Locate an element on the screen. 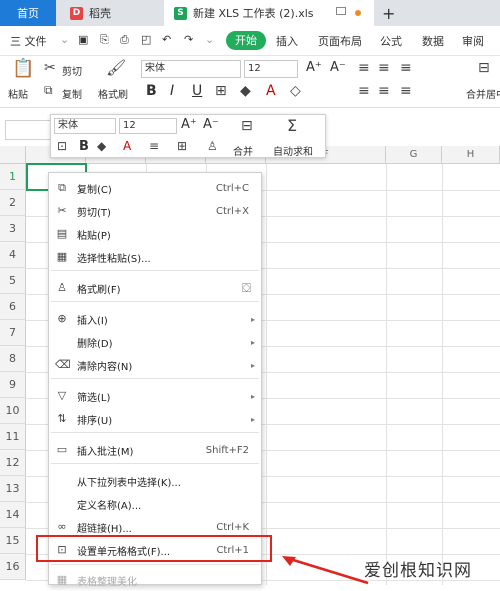  mini-painter-icon: ♙ is located at coordinates (212, 146).